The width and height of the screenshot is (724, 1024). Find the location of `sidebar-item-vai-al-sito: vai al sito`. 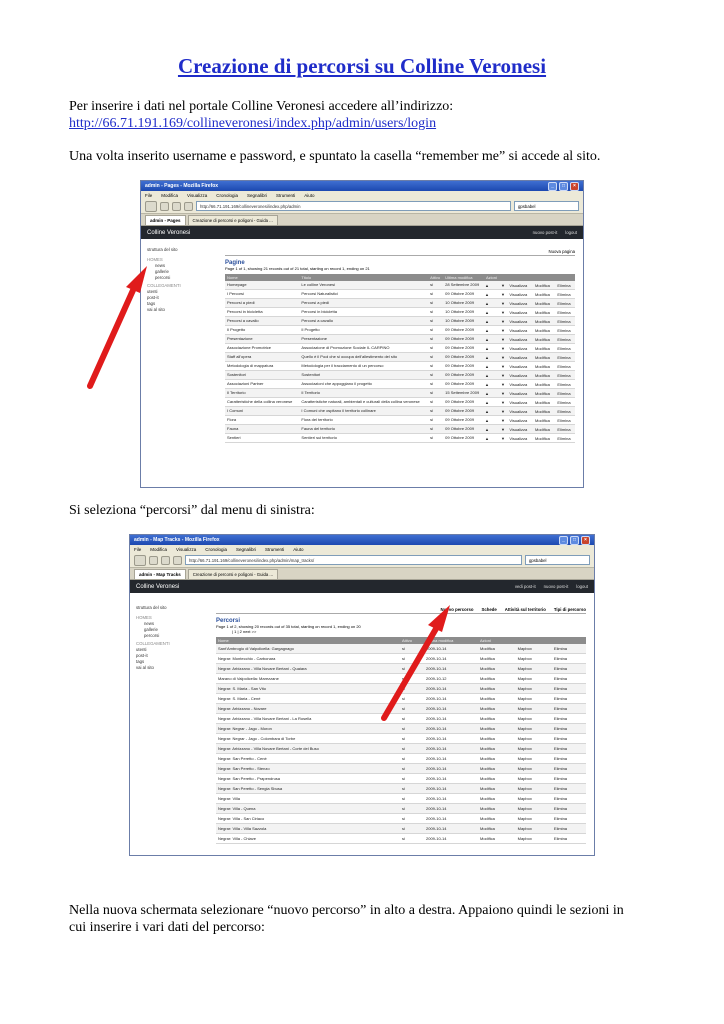

sidebar-item-vai-al-sito: vai al sito is located at coordinates (153, 668).